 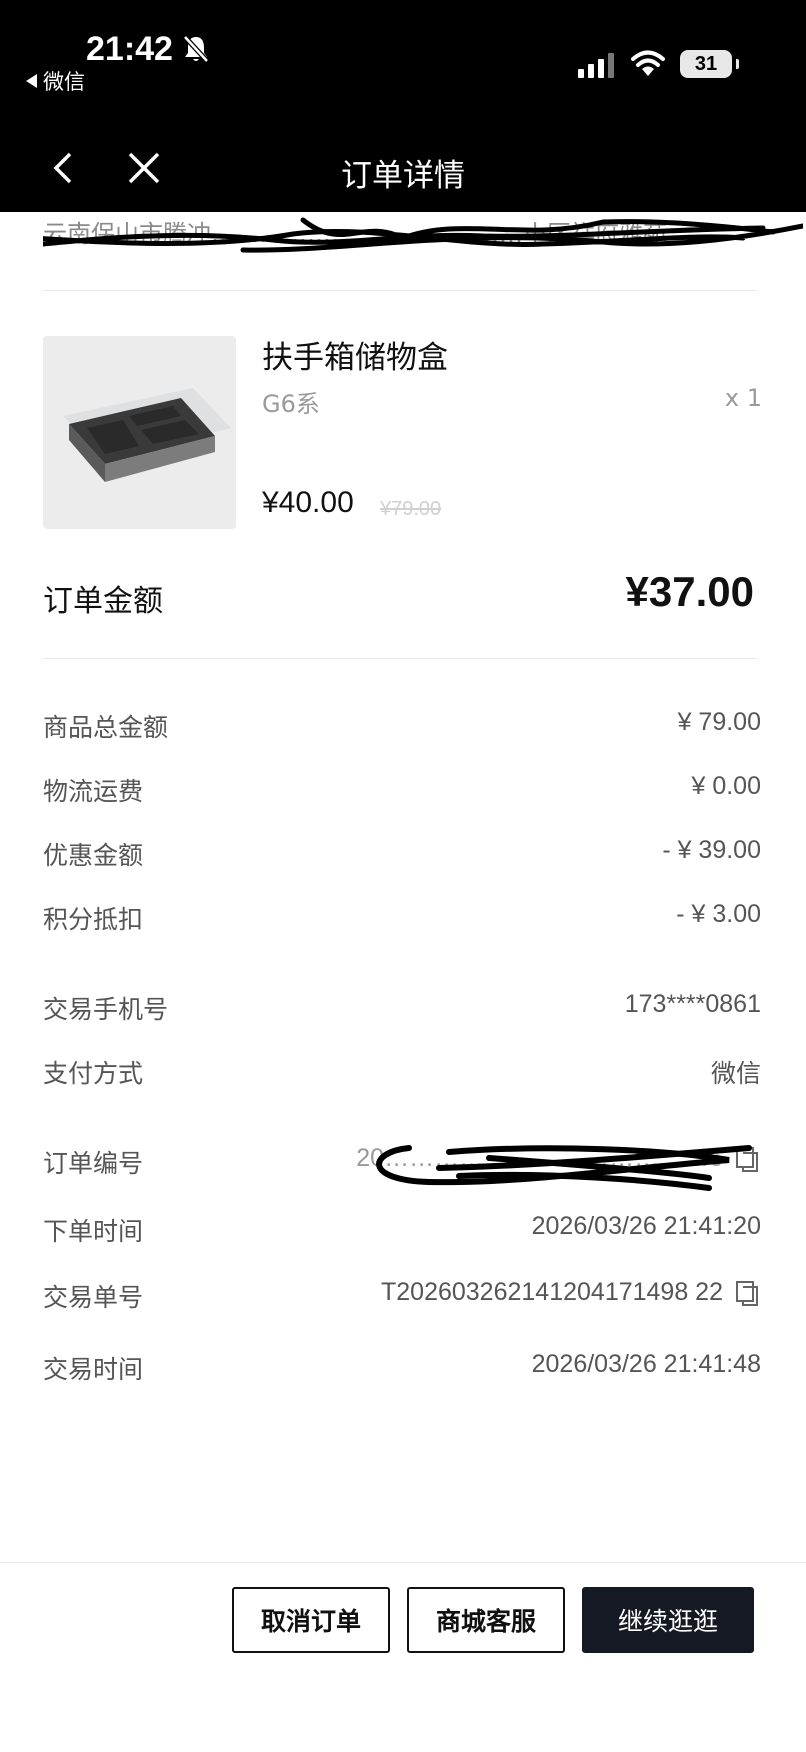 What do you see at coordinates (311, 1620) in the screenshot?
I see `cancel-order-button: 取消订单` at bounding box center [311, 1620].